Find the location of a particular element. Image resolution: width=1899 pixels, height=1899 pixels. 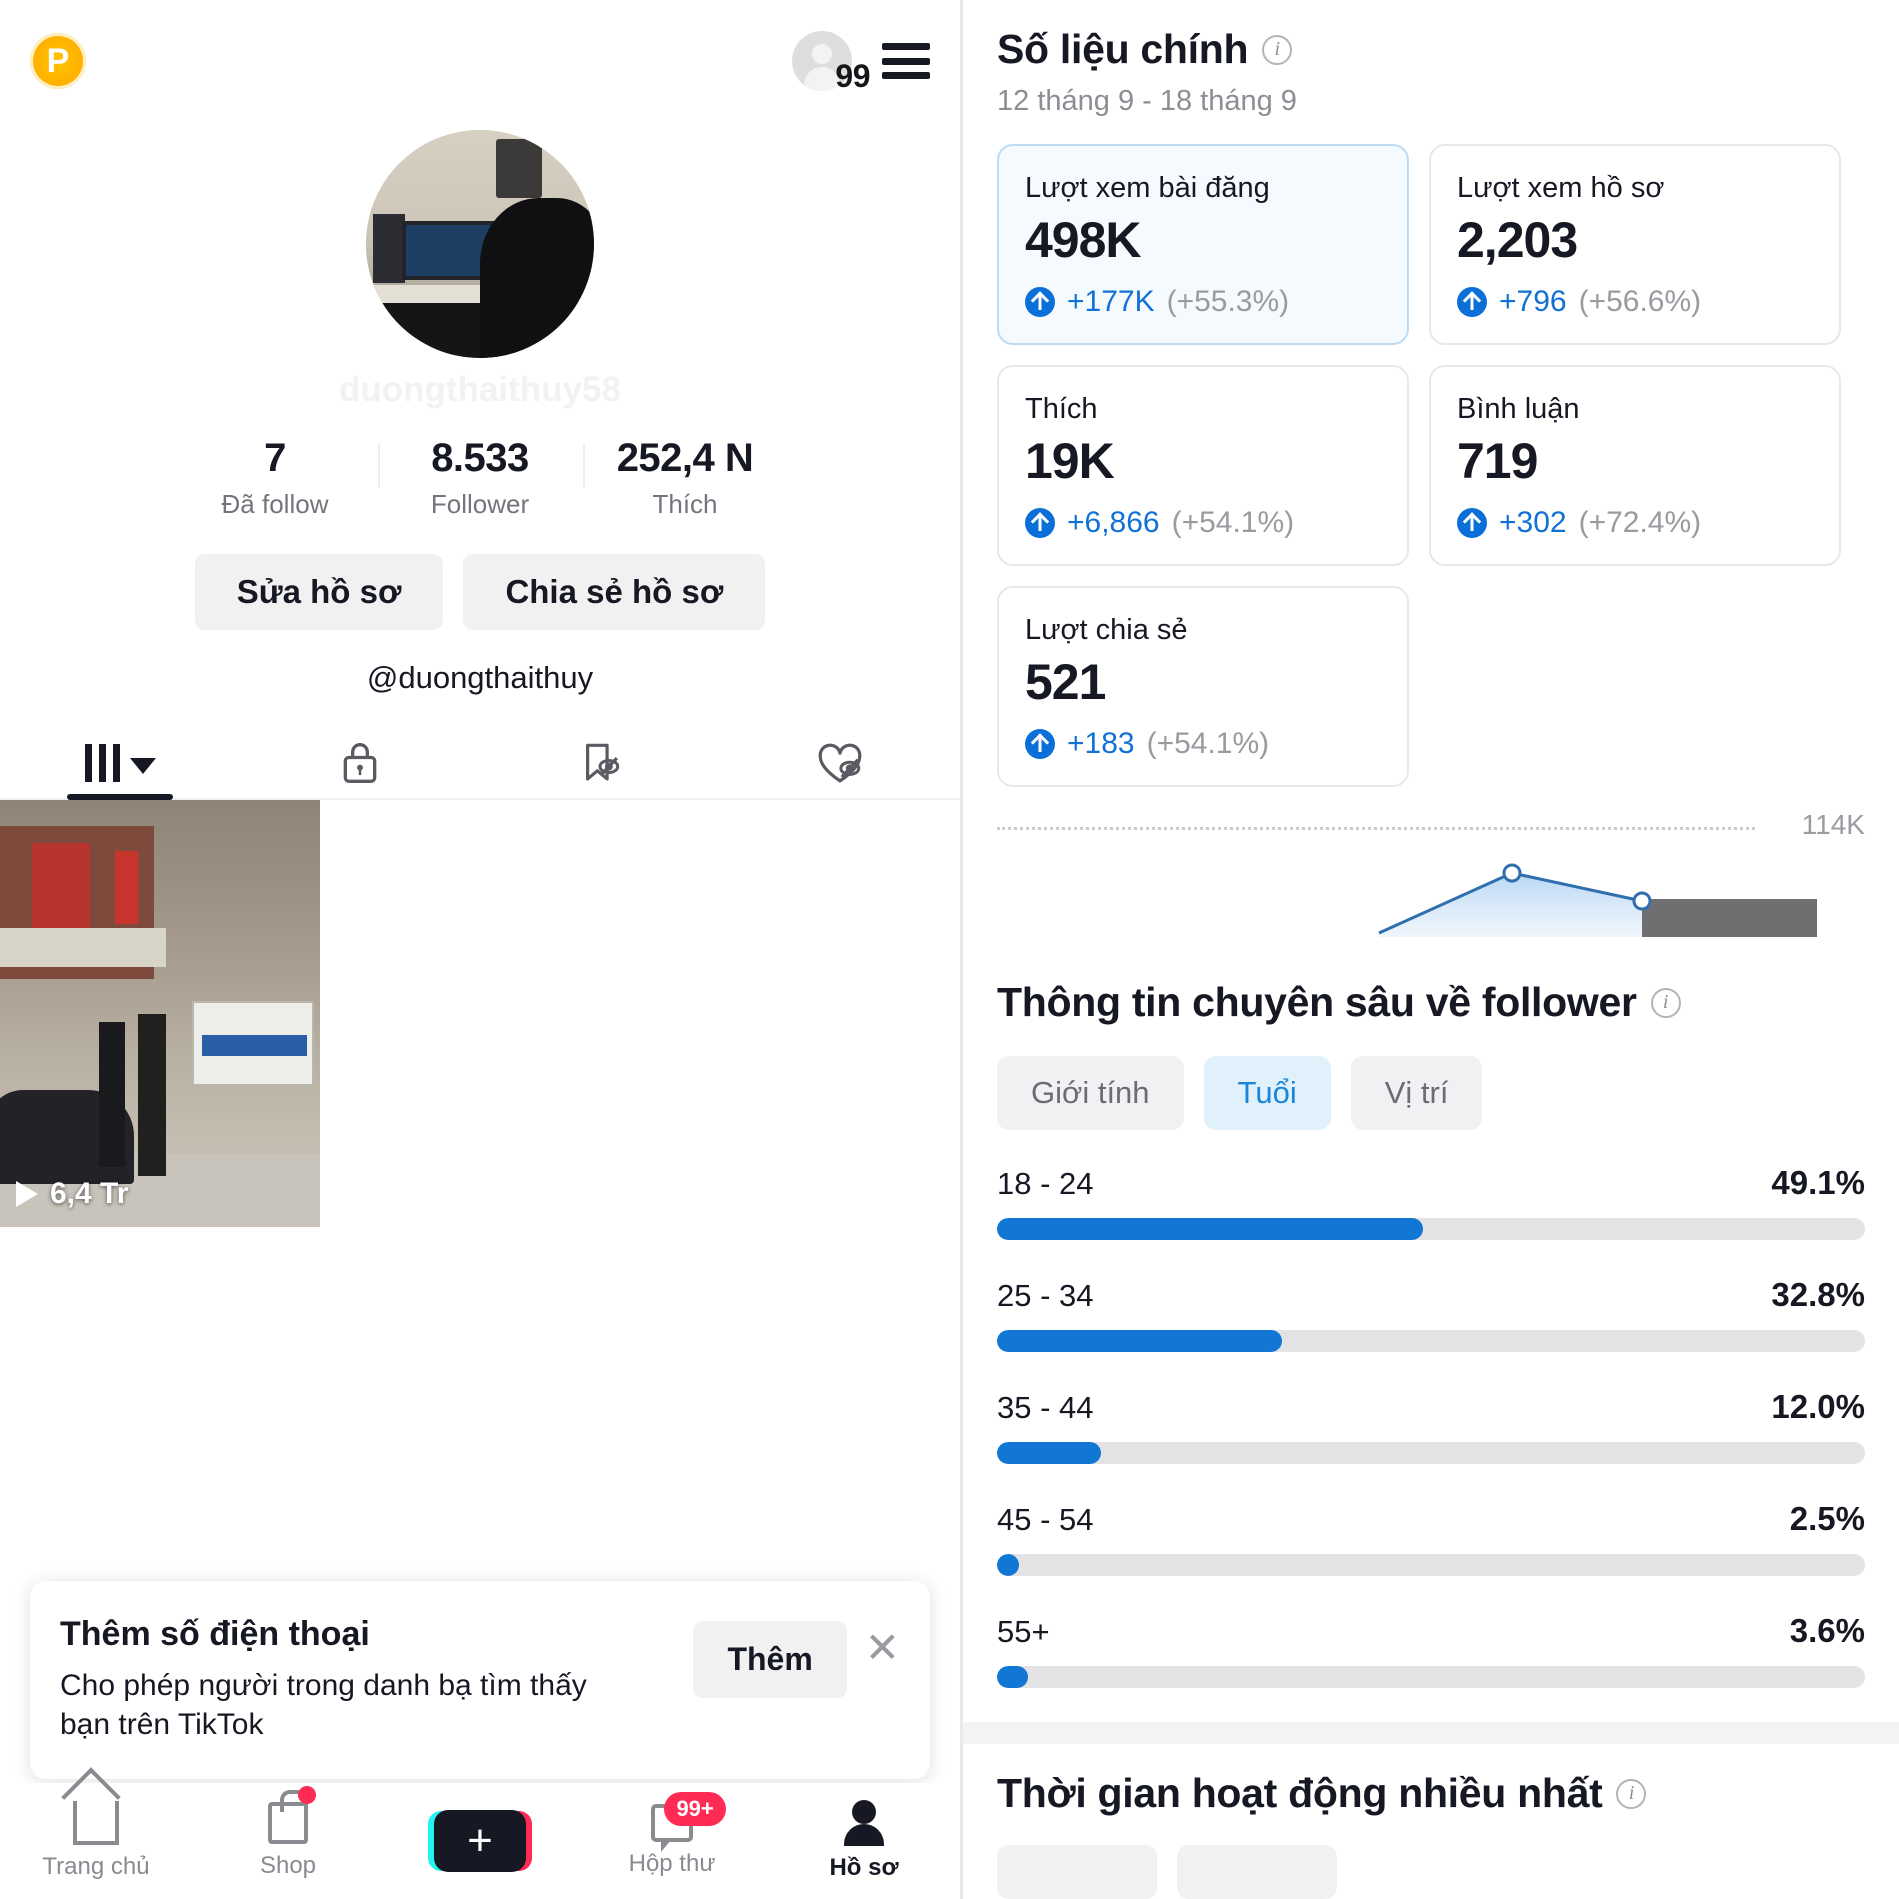

stat-followers-label: Follower is located at coordinates (480, 504).